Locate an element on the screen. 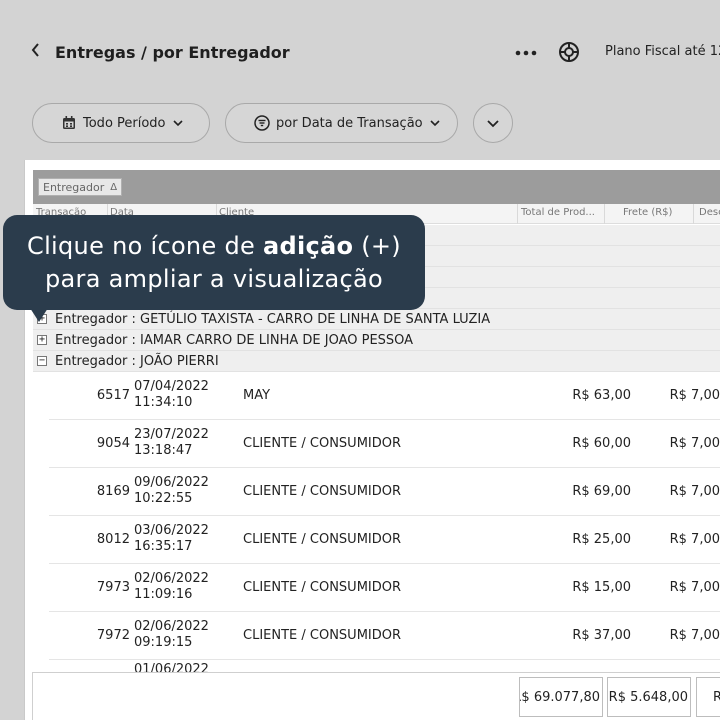 The height and width of the screenshot is (720, 720). cell-data: 02/06/2022 11:09:16 is located at coordinates (171, 586).